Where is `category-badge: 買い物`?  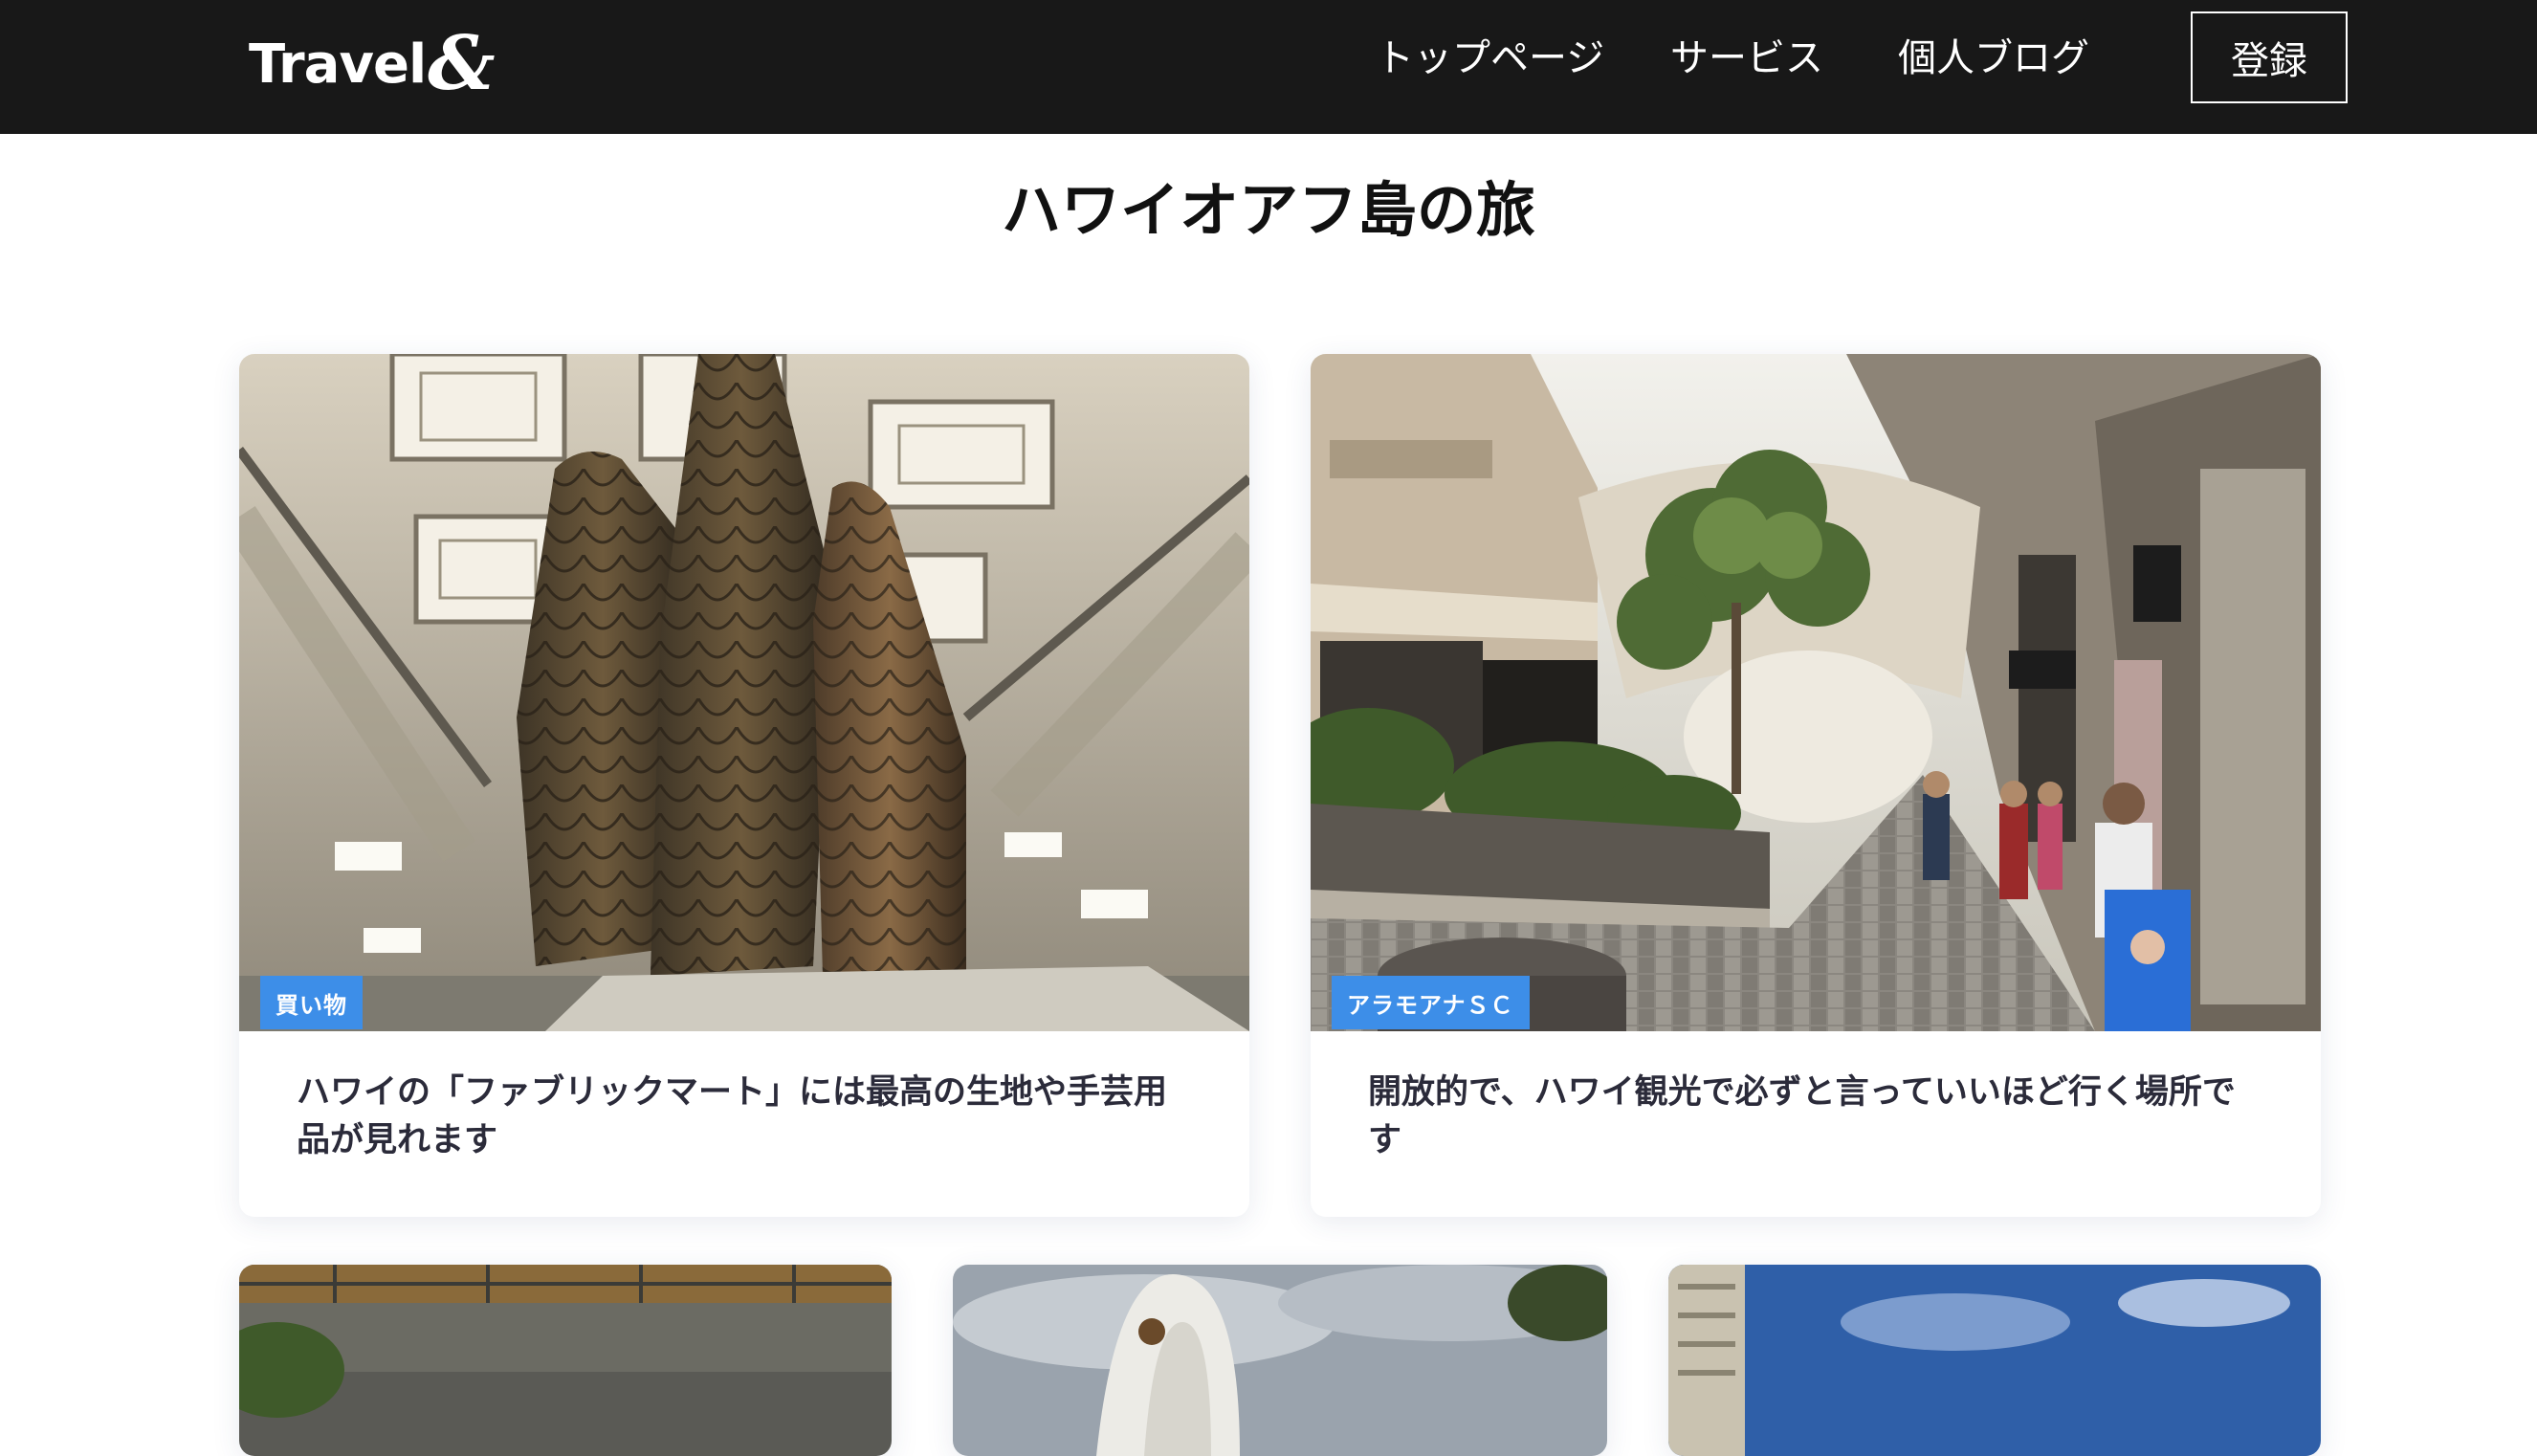
category-badge: 買い物 is located at coordinates (311, 1003).